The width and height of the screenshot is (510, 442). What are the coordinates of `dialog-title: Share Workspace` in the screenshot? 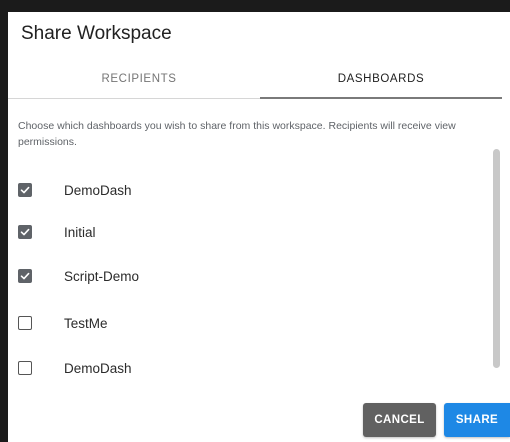 It's located at (96, 33).